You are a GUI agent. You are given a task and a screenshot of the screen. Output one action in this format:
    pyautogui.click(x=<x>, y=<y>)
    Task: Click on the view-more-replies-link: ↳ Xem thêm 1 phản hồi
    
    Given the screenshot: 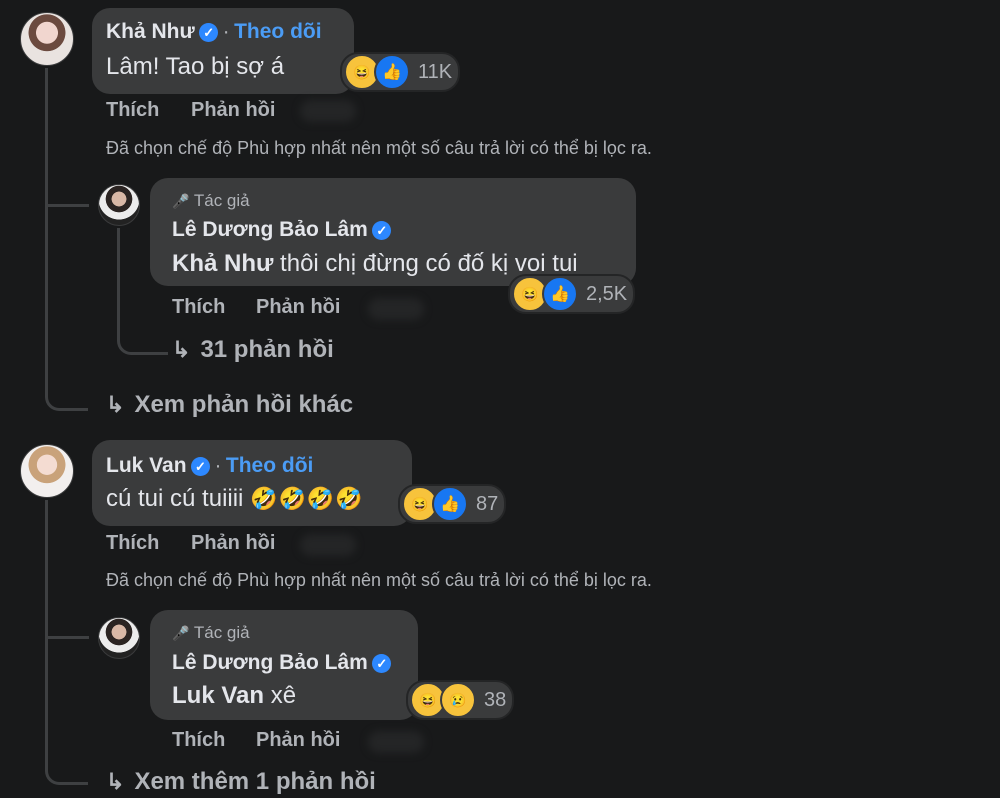 What is the action you would take?
    pyautogui.click(x=241, y=782)
    